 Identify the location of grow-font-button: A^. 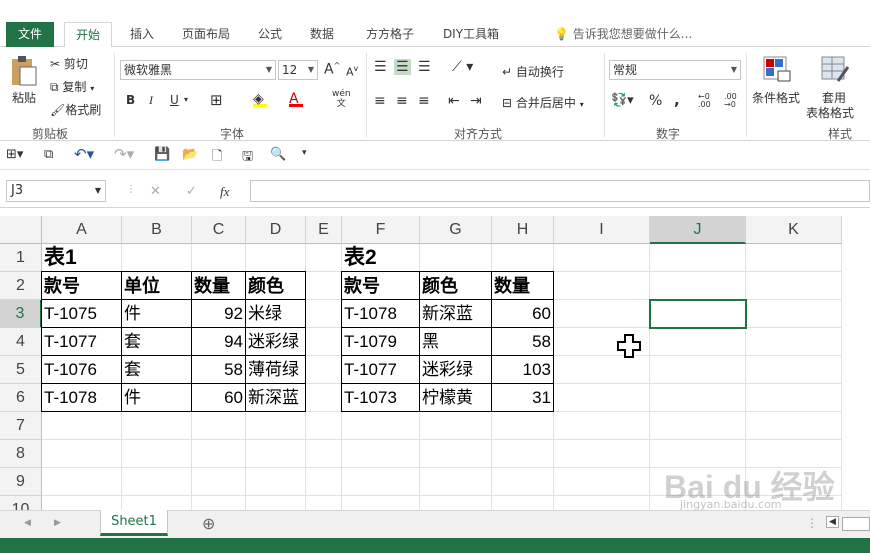
(332, 69).